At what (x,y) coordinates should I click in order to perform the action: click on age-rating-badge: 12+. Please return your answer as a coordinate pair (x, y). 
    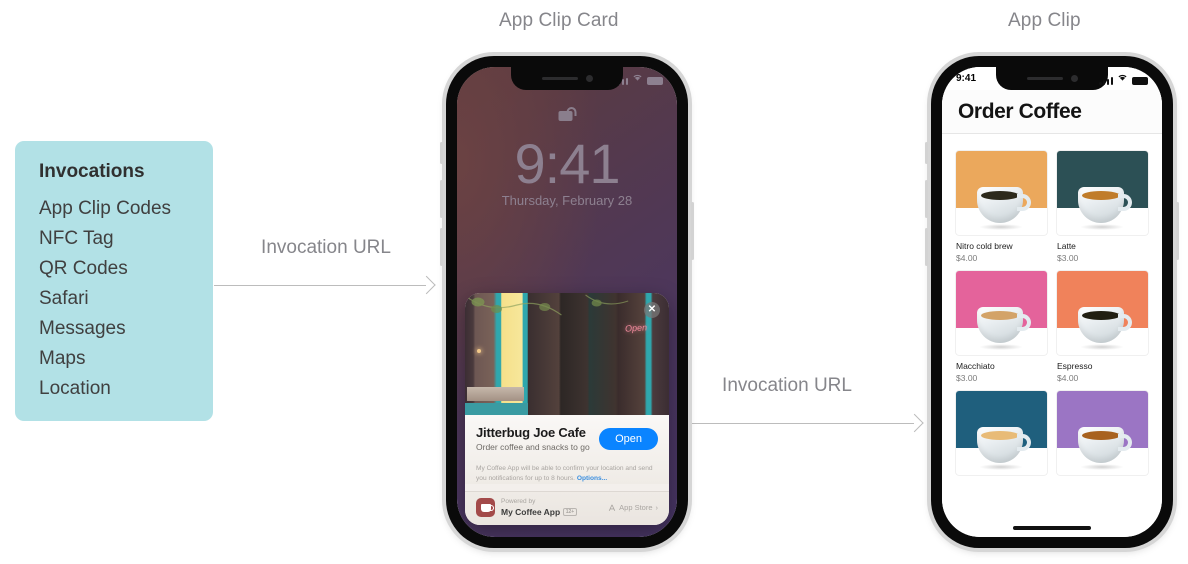
    Looking at the image, I should click on (570, 511).